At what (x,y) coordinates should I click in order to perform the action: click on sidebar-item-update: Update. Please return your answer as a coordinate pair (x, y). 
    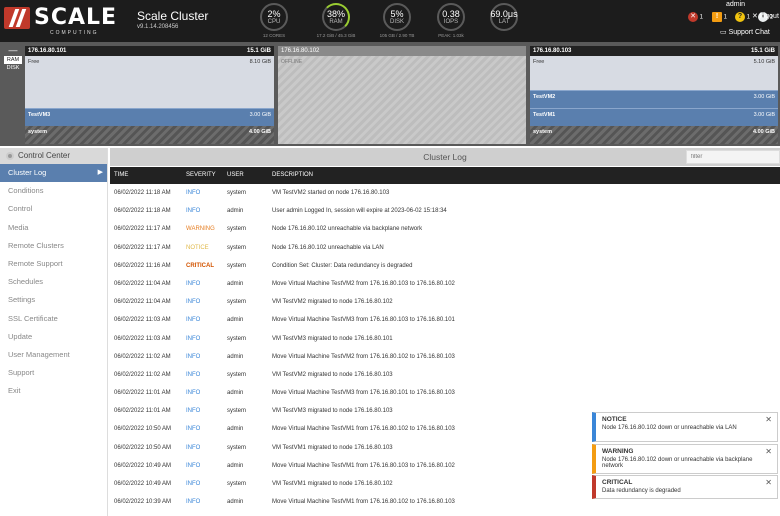
    Looking at the image, I should click on (53, 337).